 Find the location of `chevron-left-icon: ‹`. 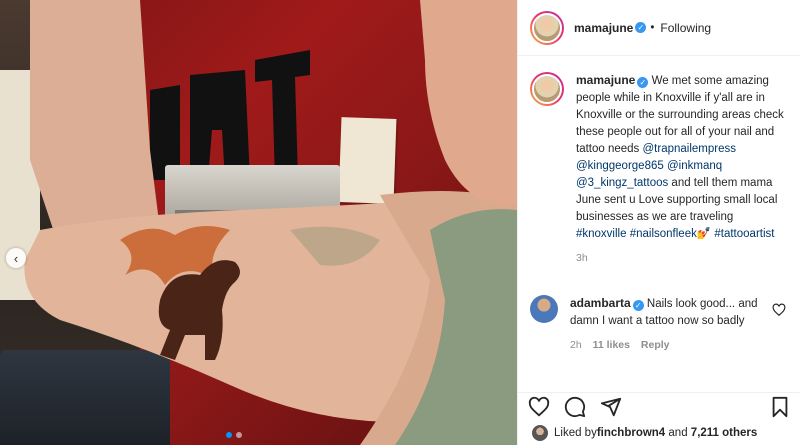

chevron-left-icon: ‹ is located at coordinates (16, 258).